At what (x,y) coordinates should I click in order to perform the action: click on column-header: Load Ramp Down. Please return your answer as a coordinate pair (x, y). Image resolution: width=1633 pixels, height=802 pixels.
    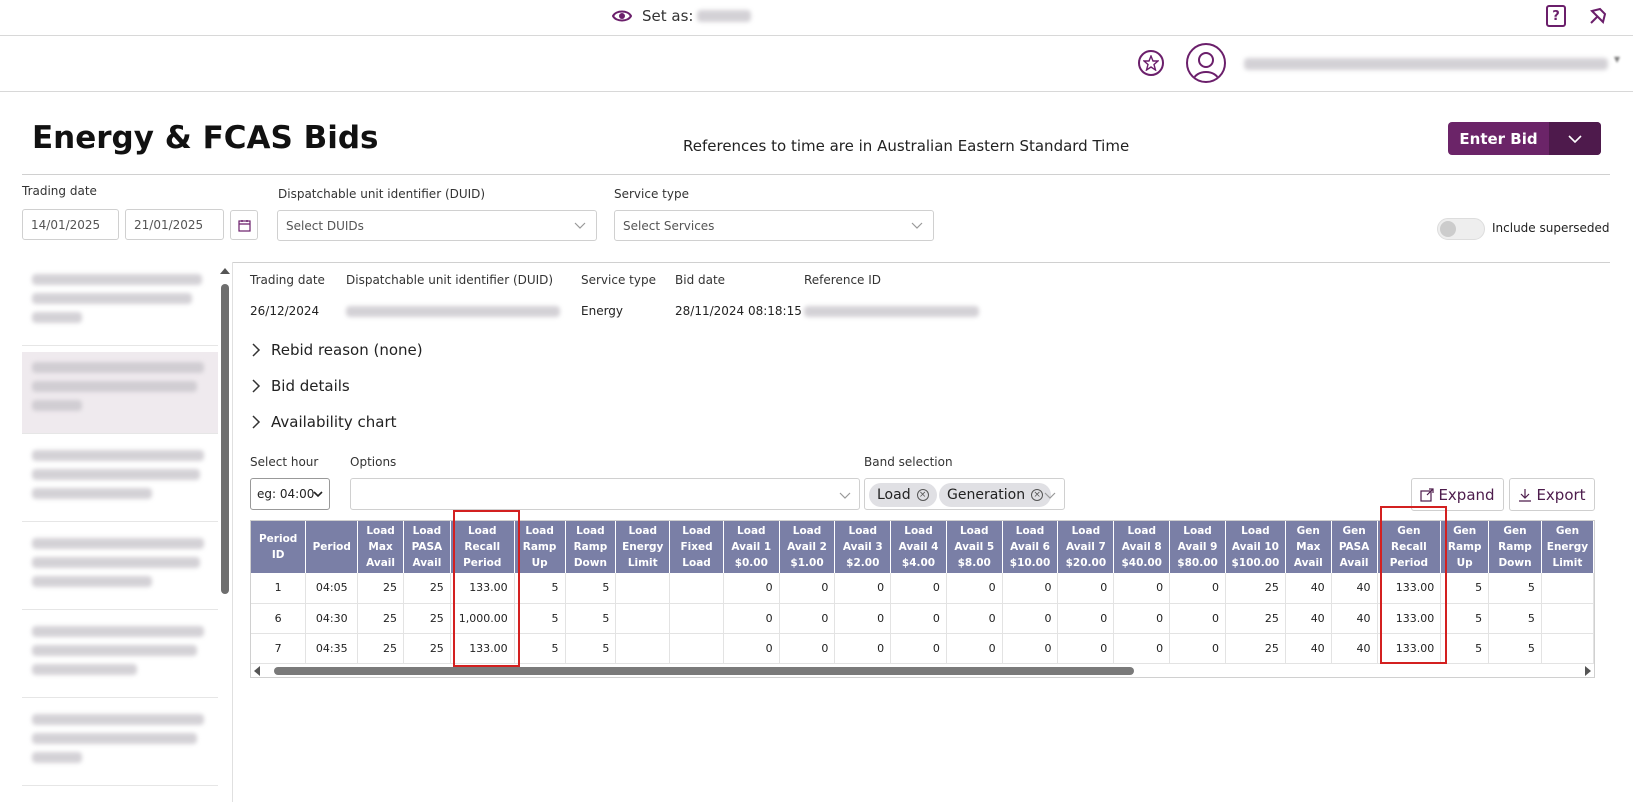
    Looking at the image, I should click on (591, 547).